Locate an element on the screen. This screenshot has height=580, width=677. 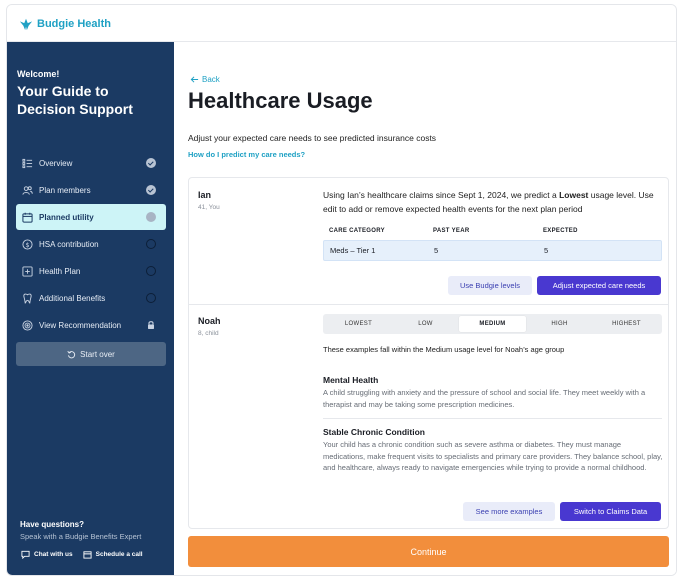
expected-cell: 5 is located at coordinates (546, 250).